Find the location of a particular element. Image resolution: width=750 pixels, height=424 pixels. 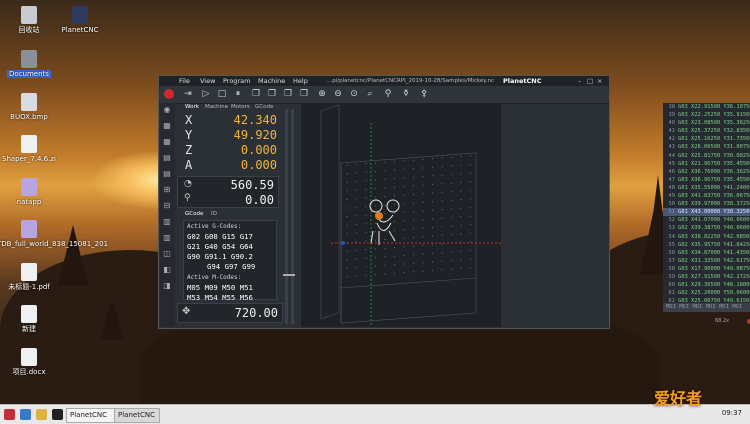

gcode-line: 40 G03 X23.08500 Y35.36250 is located at coordinates (706, 123).